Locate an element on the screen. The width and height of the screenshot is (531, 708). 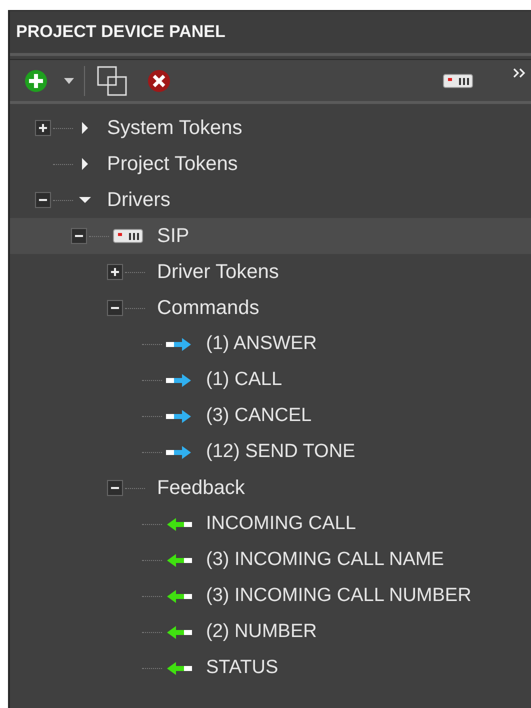
tree-row: (1) ANSWER is located at coordinates (270, 344).